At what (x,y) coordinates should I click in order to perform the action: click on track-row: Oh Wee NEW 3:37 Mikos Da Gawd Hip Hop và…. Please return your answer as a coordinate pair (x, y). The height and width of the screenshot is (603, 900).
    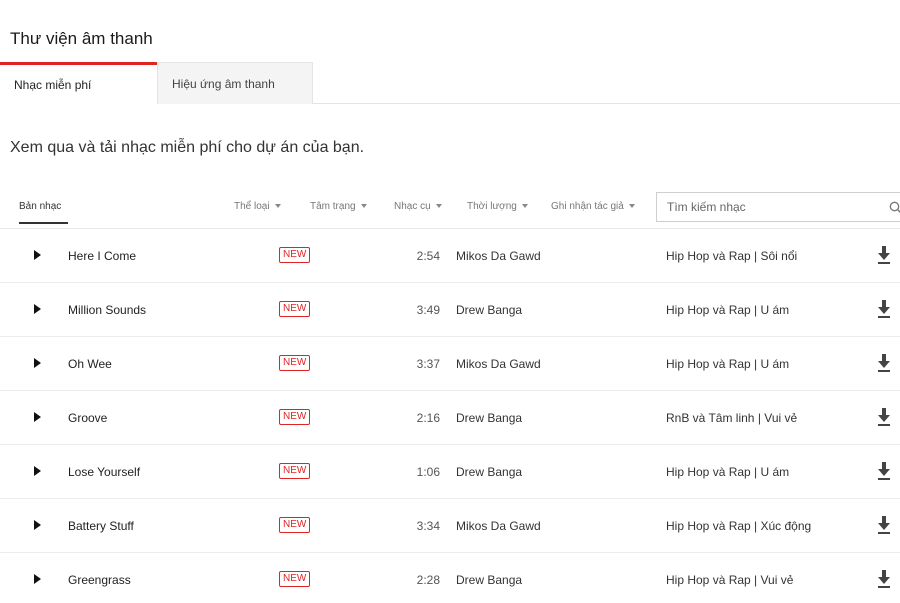
    Looking at the image, I should click on (450, 364).